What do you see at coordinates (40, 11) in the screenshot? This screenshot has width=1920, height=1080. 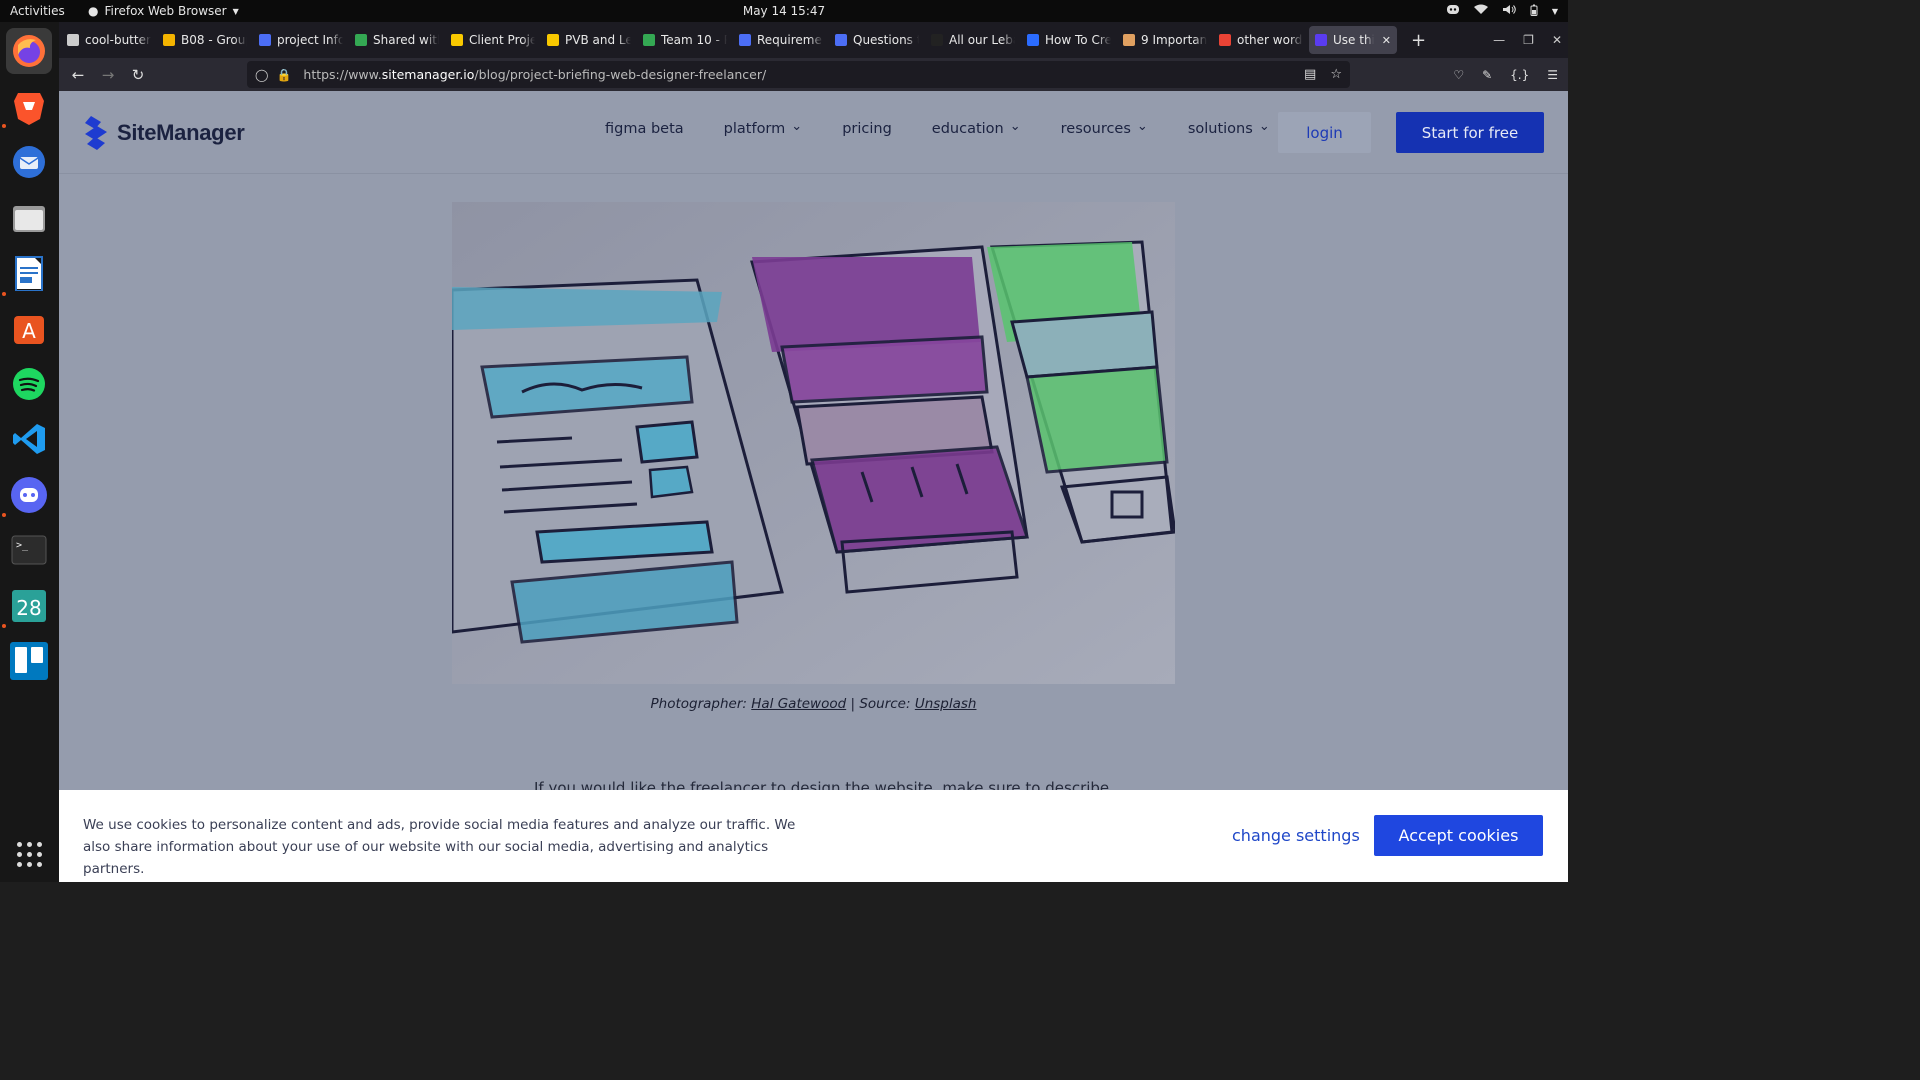 I see `activities-button: Activities` at bounding box center [40, 11].